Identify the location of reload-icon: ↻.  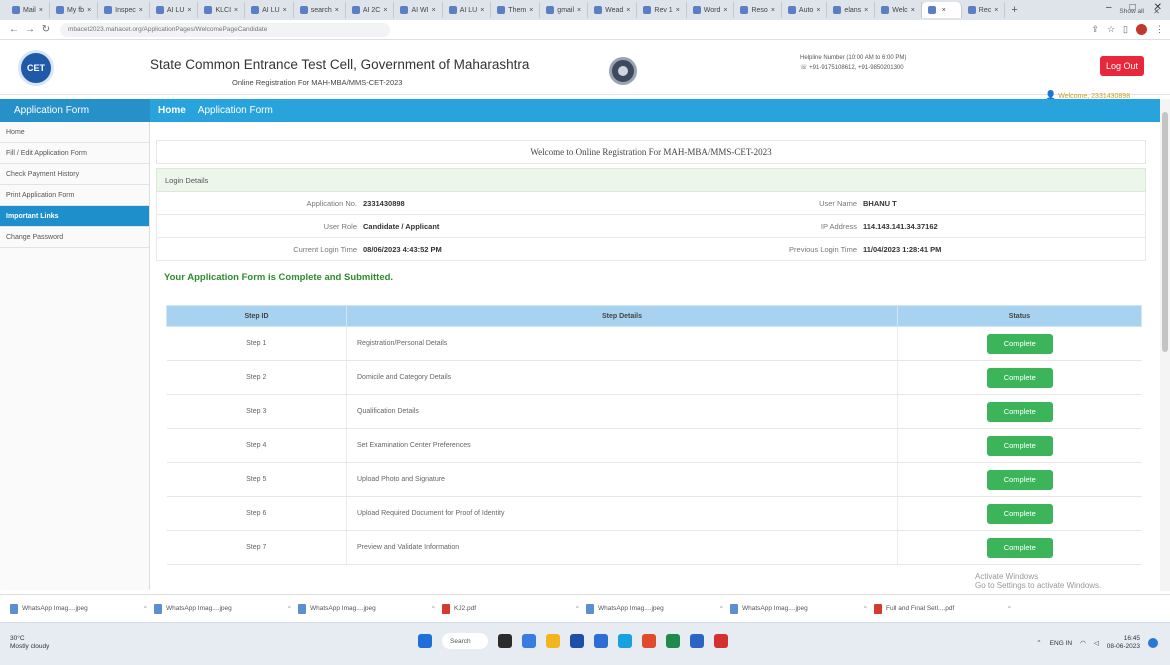
(46, 29).